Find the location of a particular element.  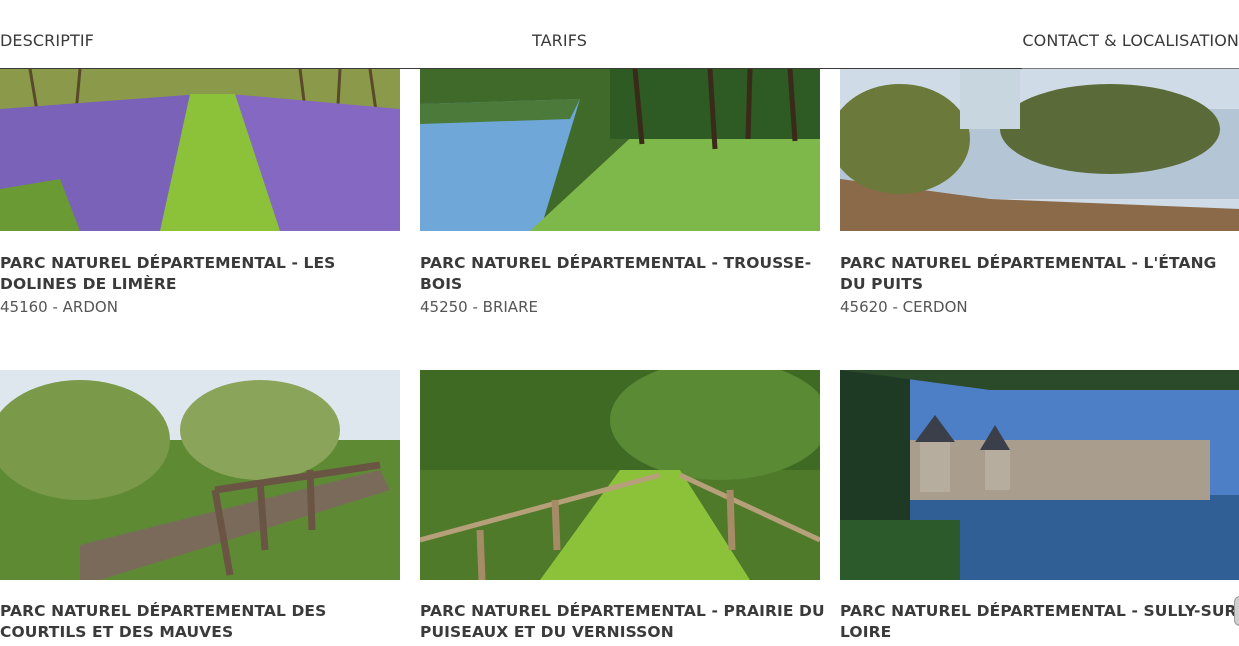

tab-contact-localisation: CONTACT & LOCALISATION is located at coordinates (1130, 40).